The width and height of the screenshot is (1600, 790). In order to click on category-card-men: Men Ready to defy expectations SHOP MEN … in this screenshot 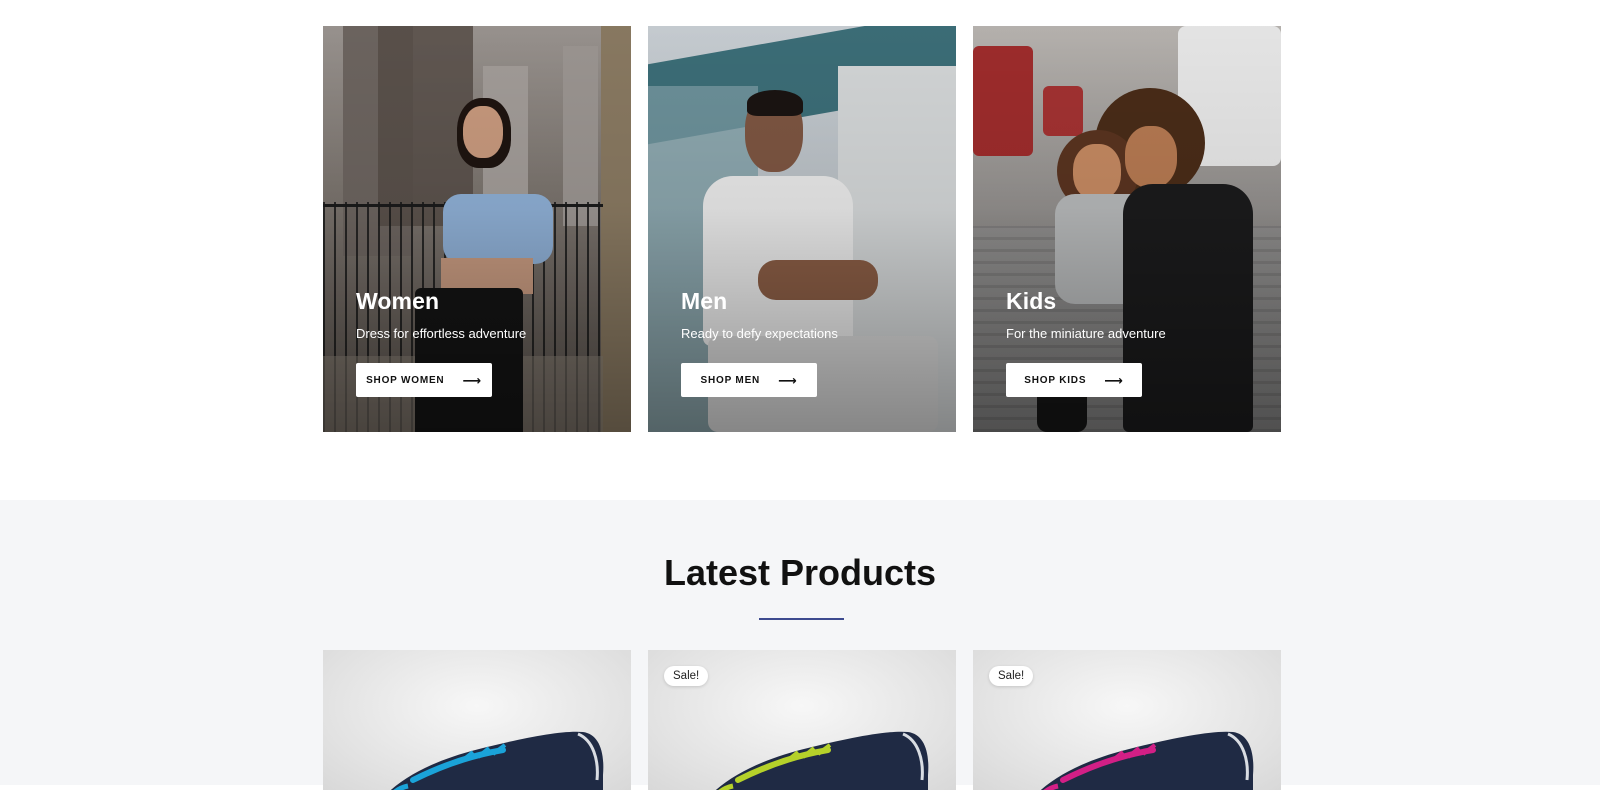, I will do `click(802, 229)`.